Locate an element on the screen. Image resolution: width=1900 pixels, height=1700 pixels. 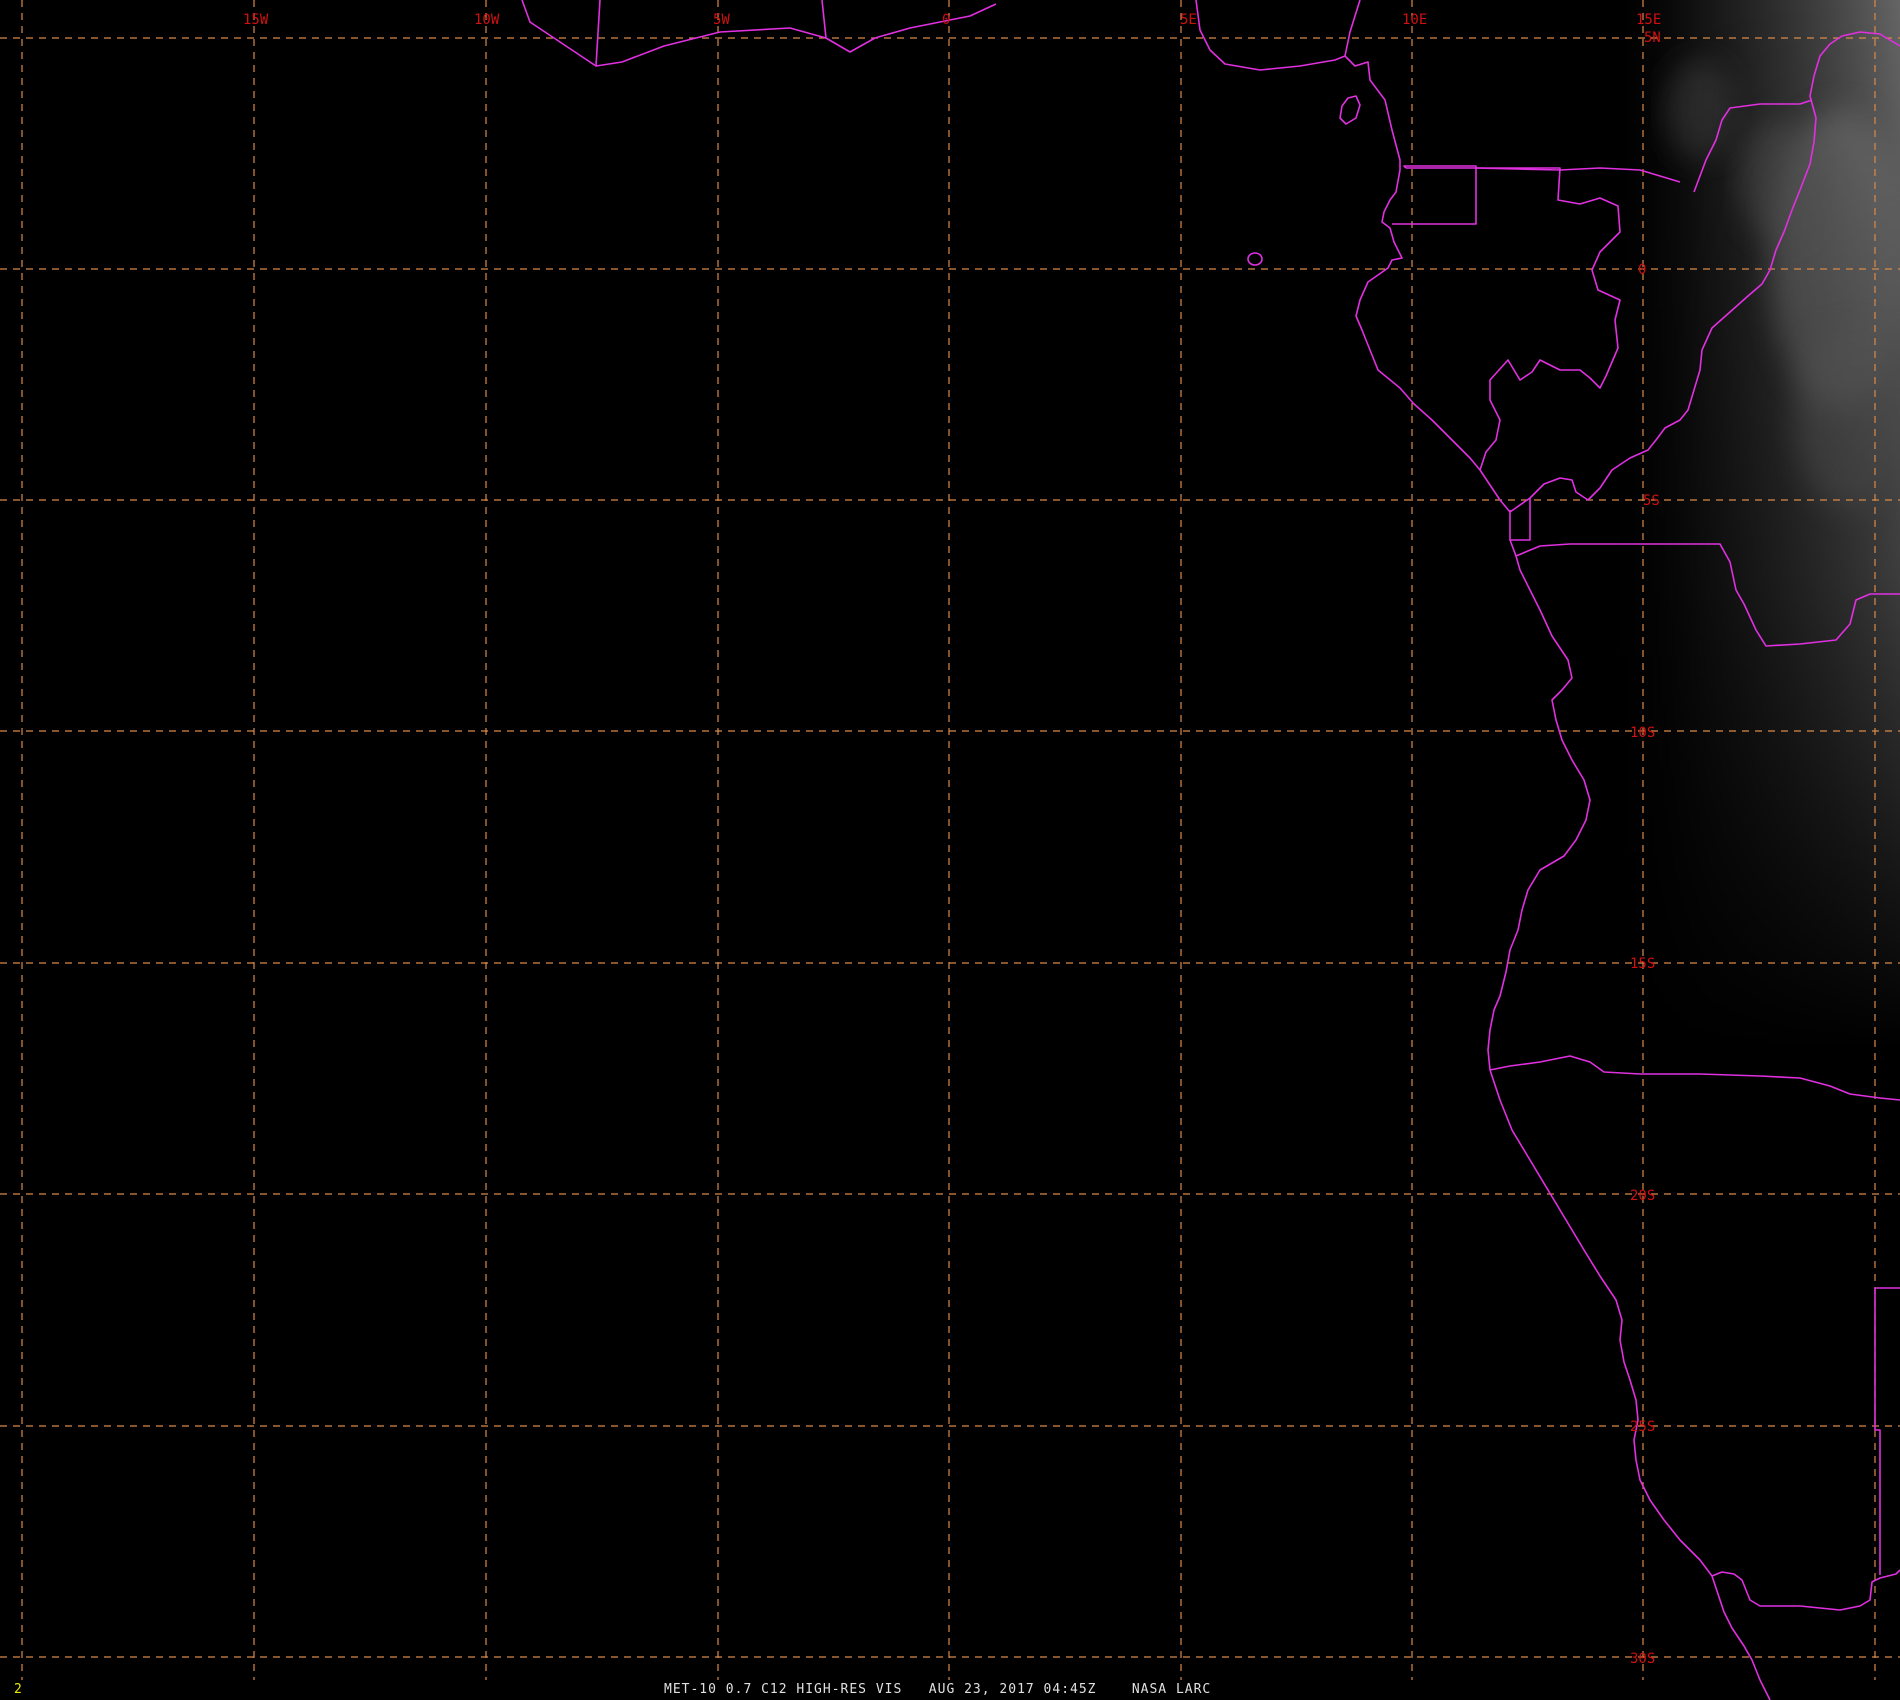
lat-label-25s: 25S is located at coordinates (1642, 1427).